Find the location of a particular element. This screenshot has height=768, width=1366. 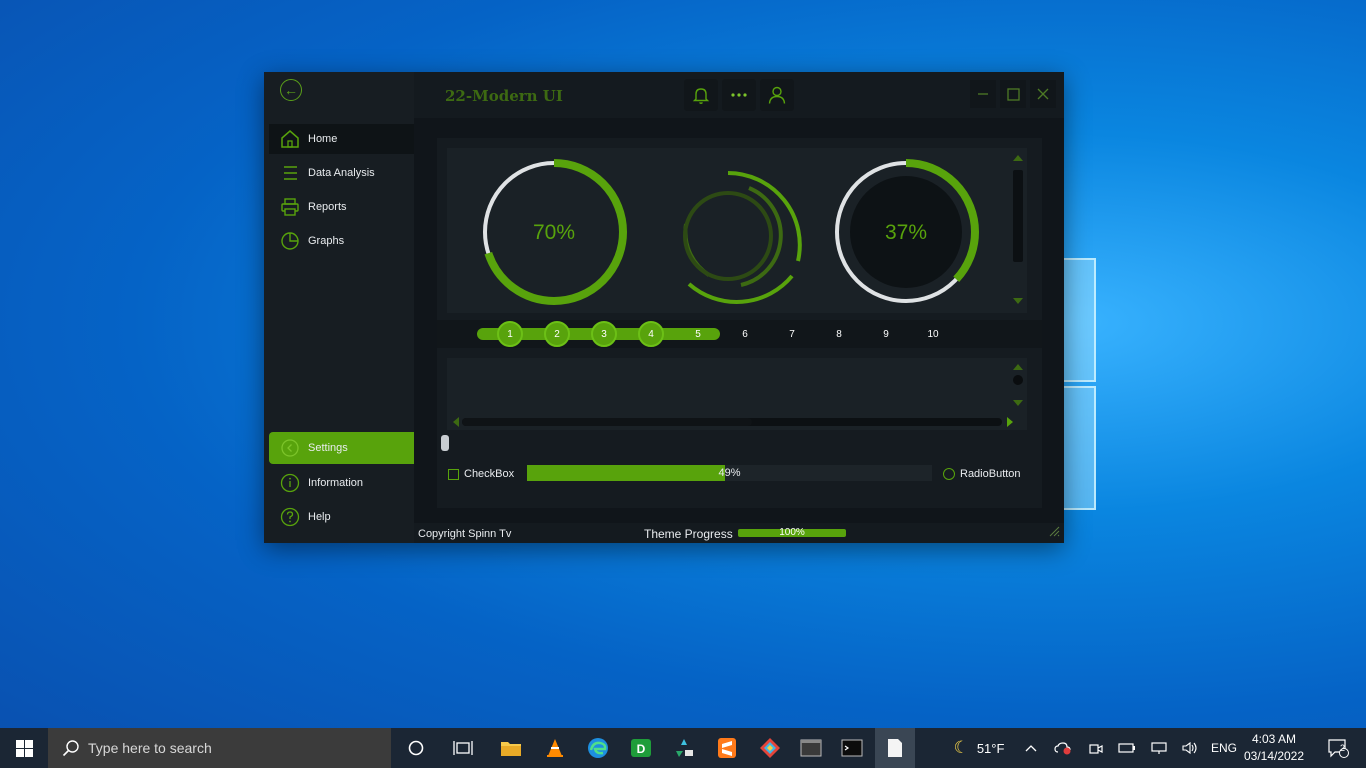

sidebar-item-reports: Reports is located at coordinates (341, 207).